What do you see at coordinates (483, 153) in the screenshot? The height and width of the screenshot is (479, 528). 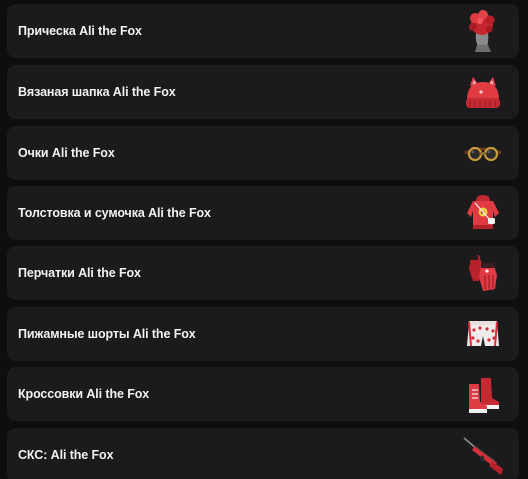 I see `goggles-icon` at bounding box center [483, 153].